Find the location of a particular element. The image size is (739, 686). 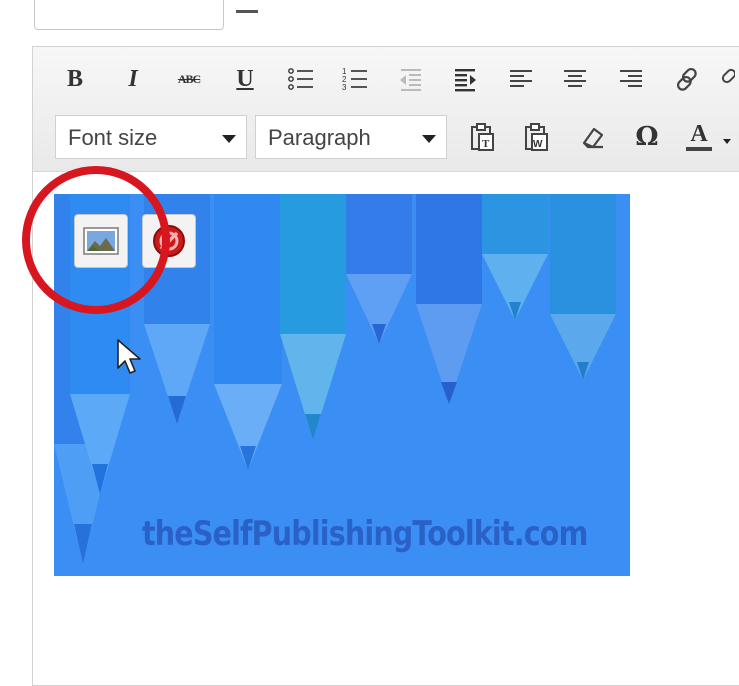

underline-button: U is located at coordinates (245, 79).